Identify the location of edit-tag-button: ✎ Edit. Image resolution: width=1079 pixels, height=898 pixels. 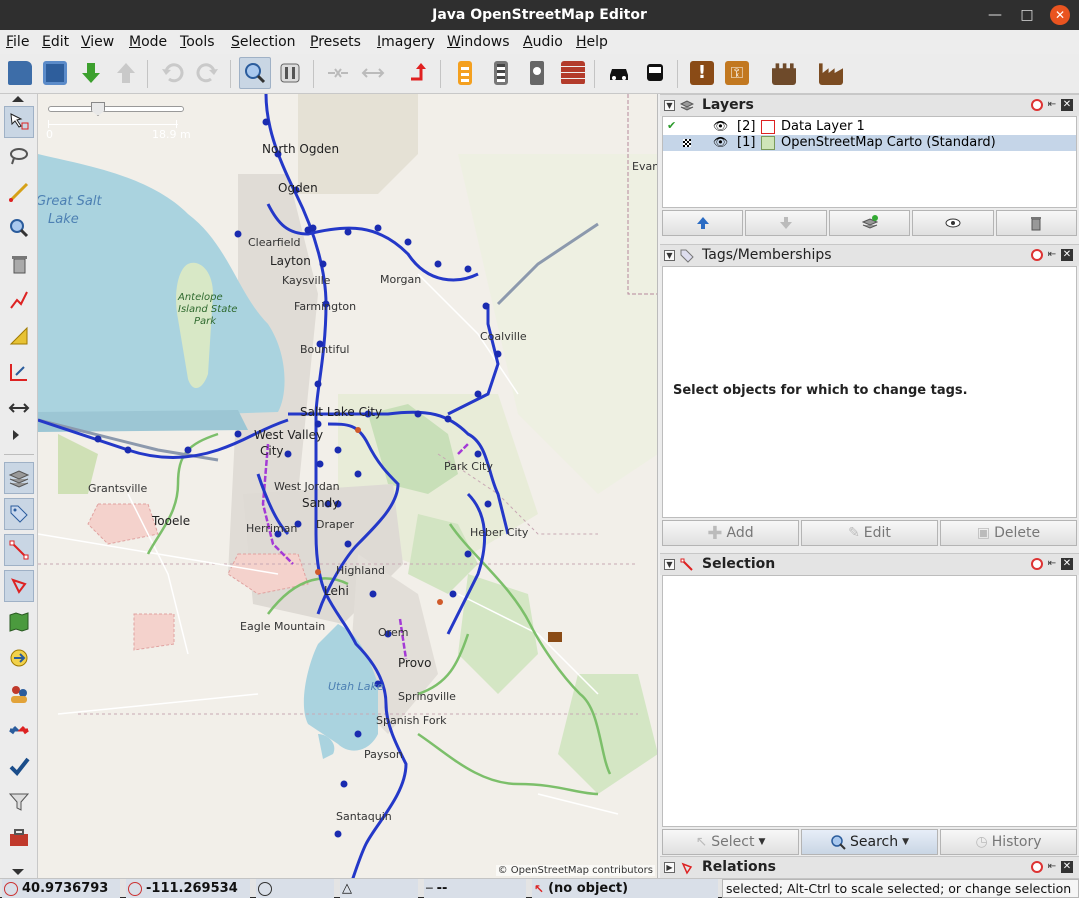
(869, 533).